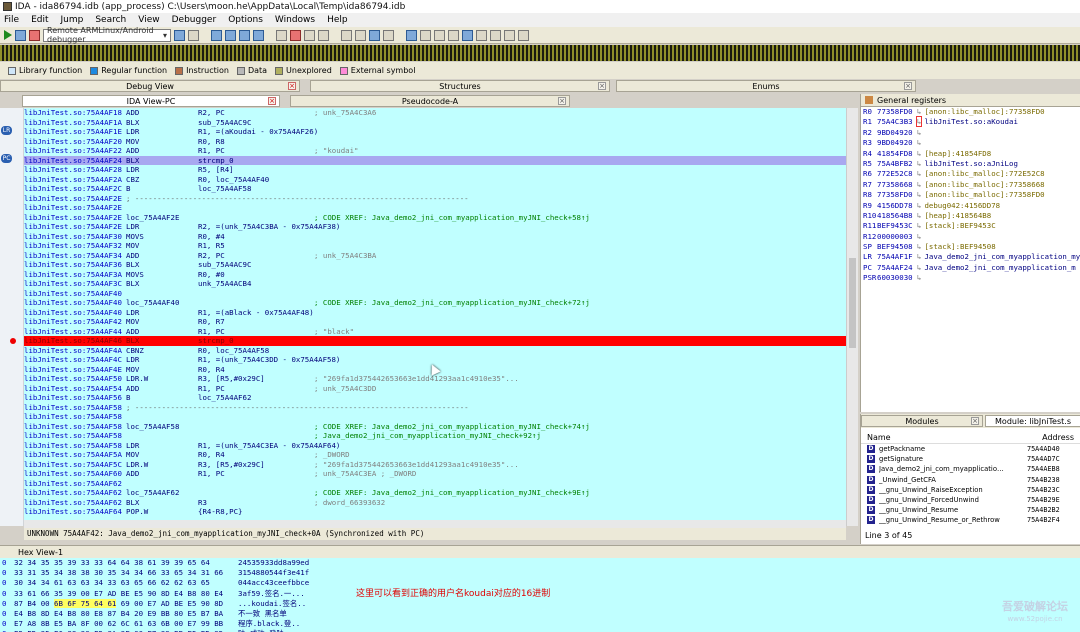  Describe the element at coordinates (1058, 437) in the screenshot. I see `column-address: Address` at that location.